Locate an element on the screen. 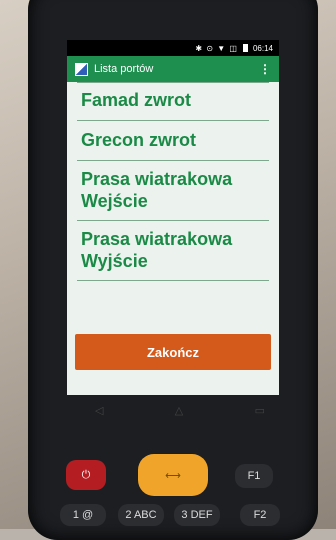 The image size is (336, 540). hardware-nav-row: ◁ △ ▭ is located at coordinates (180, 411).